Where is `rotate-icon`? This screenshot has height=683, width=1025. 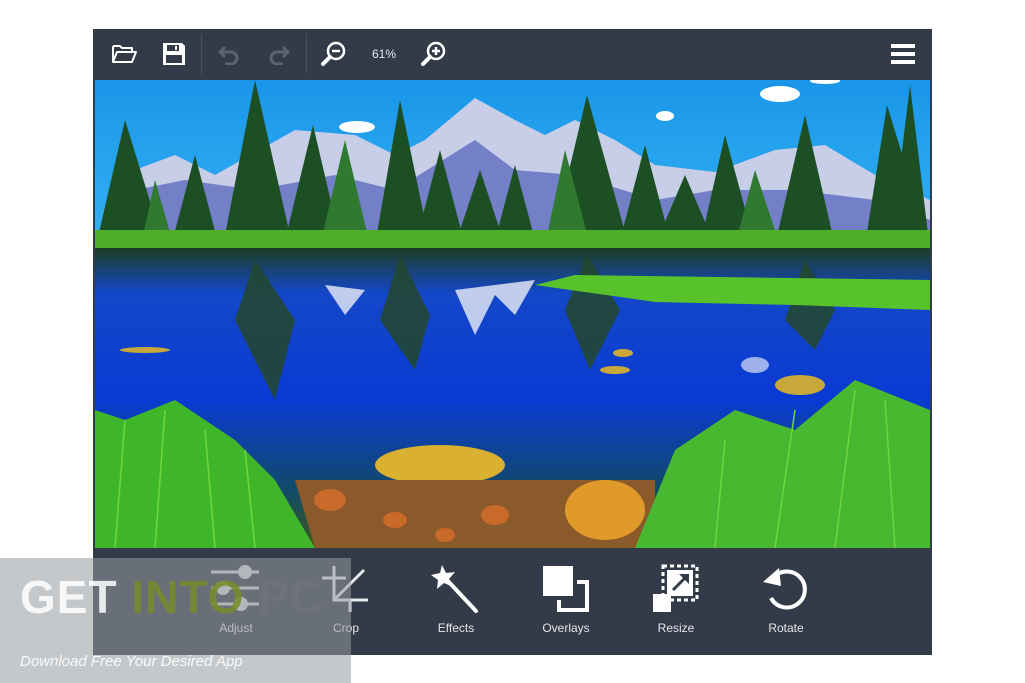 rotate-icon is located at coordinates (785, 589).